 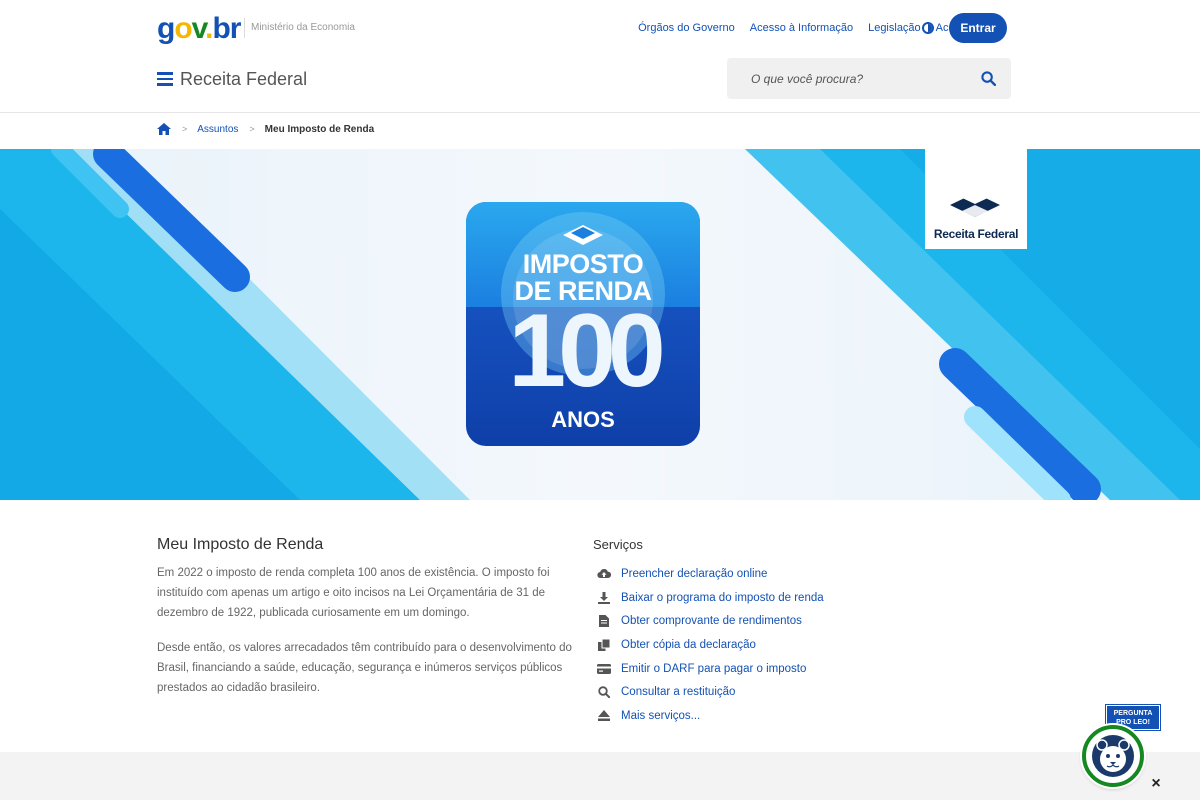 I want to click on breadcrumb: > Assuntos > Meu Imposto de Renda, so click(x=265, y=129).